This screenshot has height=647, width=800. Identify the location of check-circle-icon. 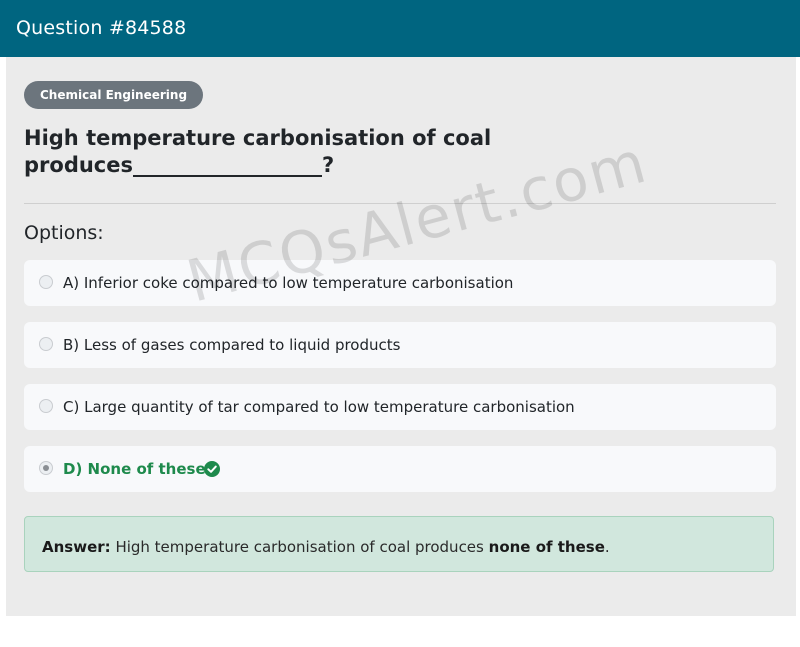
(212, 469).